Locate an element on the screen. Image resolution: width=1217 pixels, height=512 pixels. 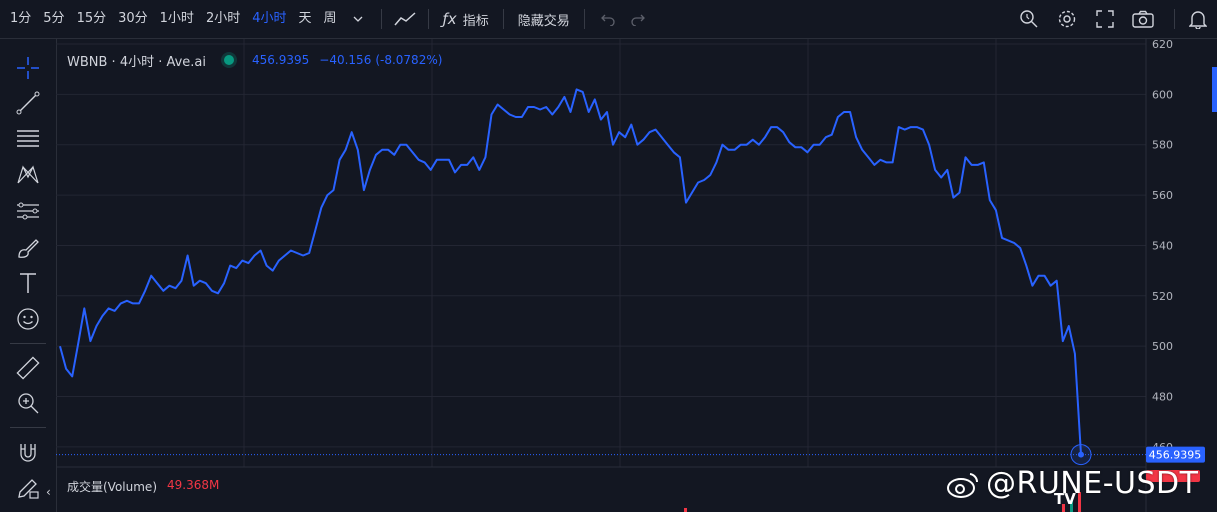
volume-label: 成交量(Volume) is located at coordinates (112, 487).